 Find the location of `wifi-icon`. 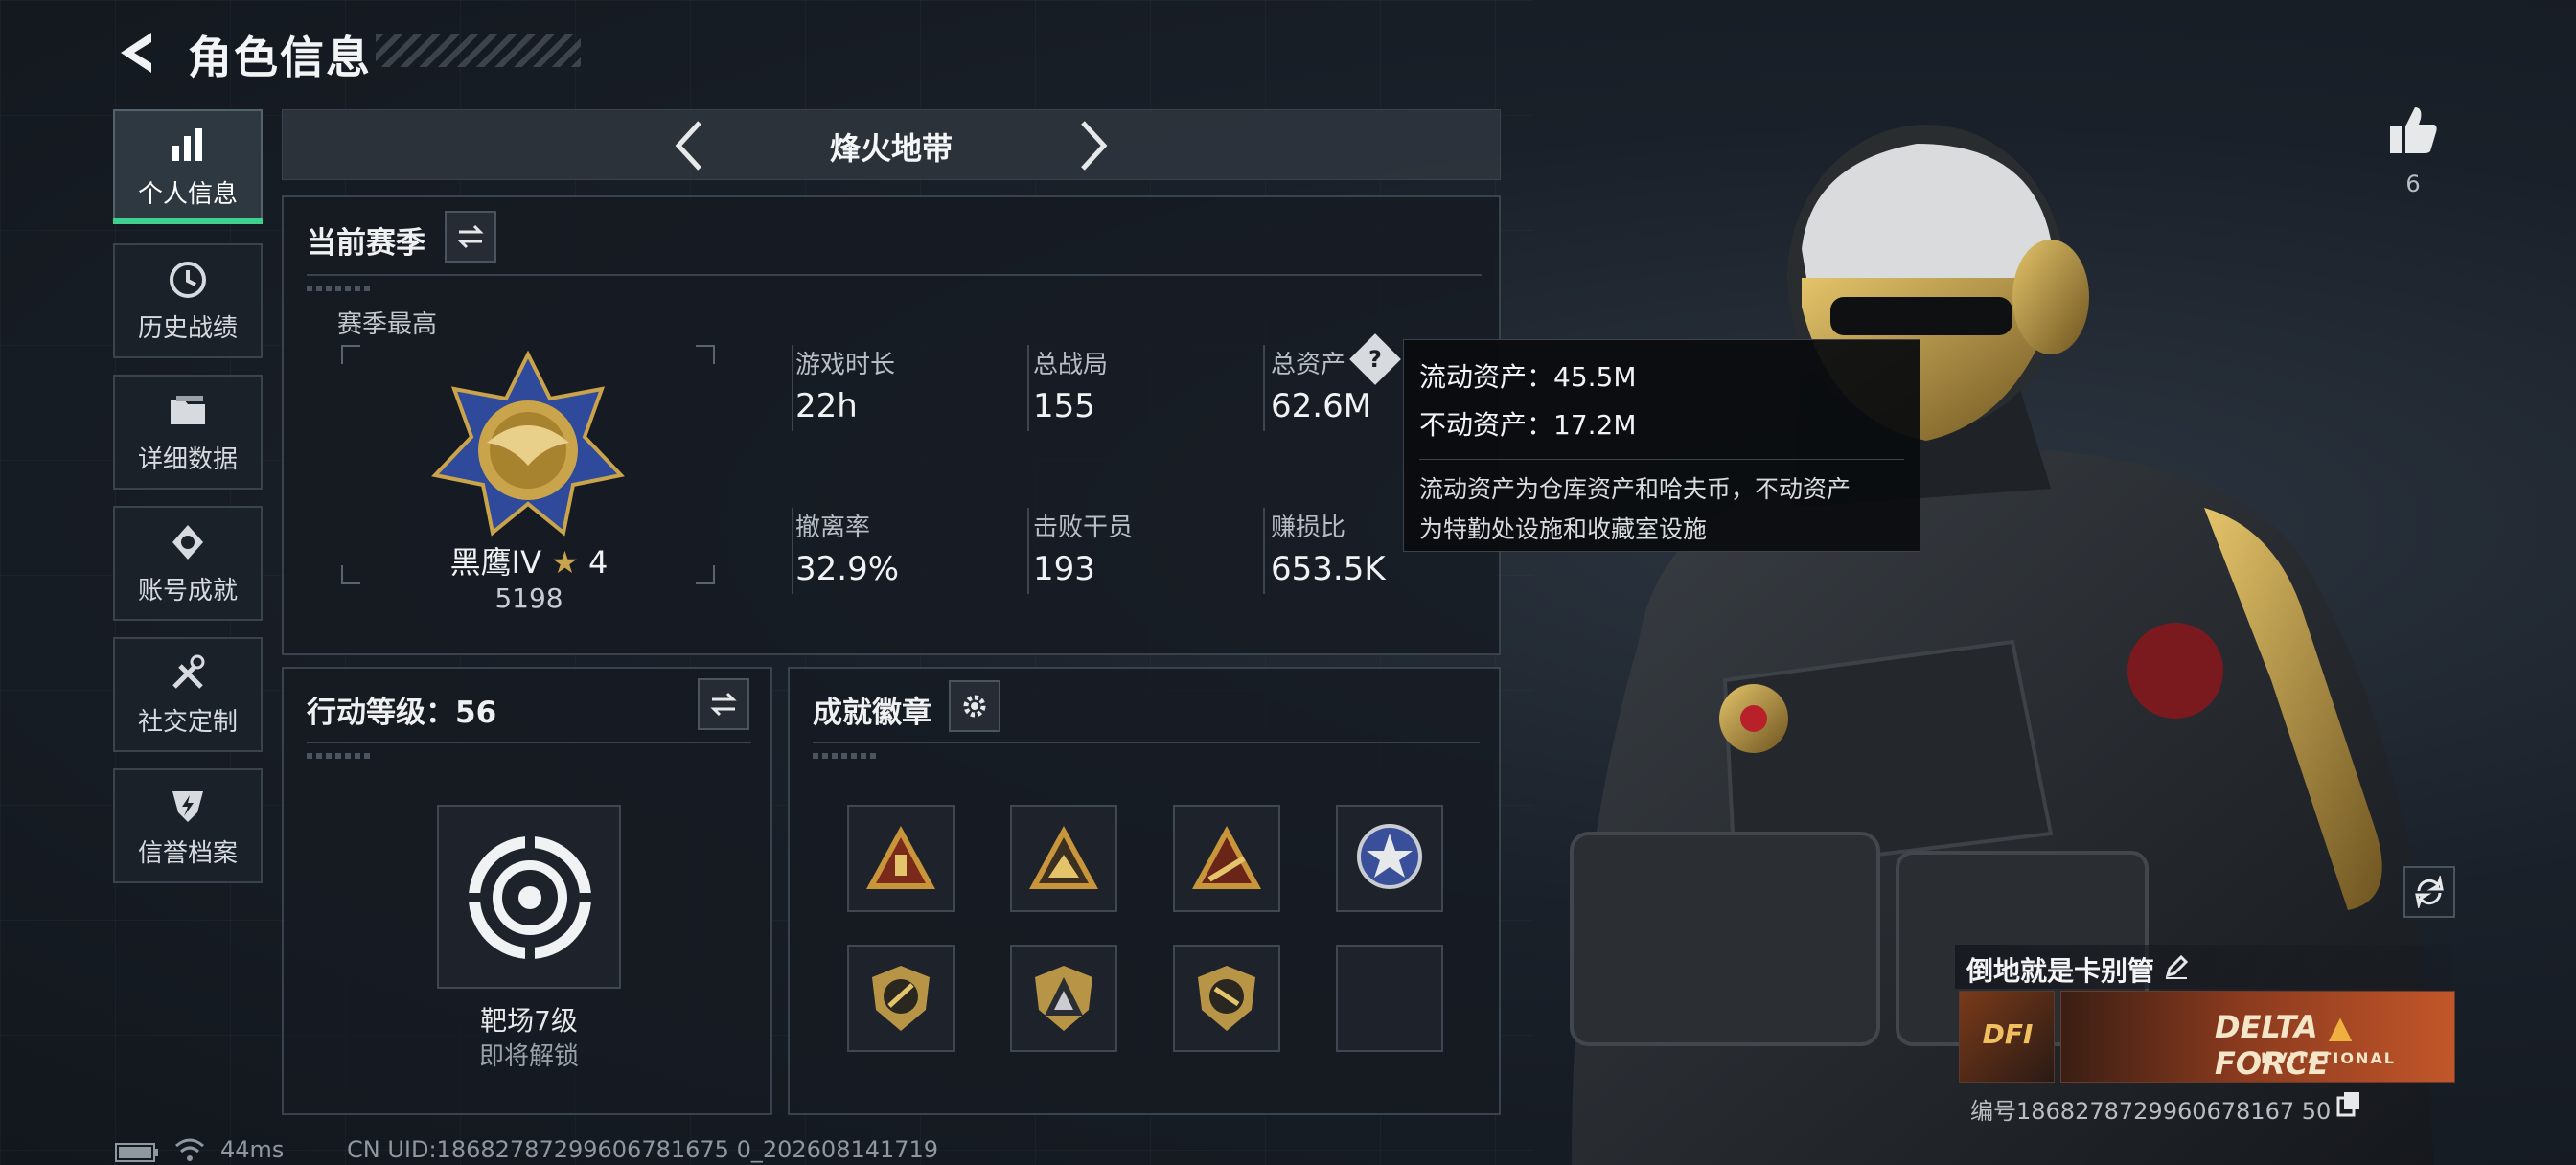

wifi-icon is located at coordinates (189, 1149).